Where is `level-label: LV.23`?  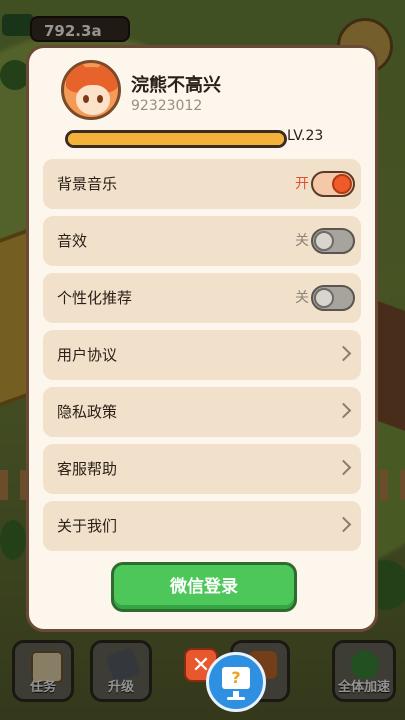
level-label: LV.23 is located at coordinates (305, 136).